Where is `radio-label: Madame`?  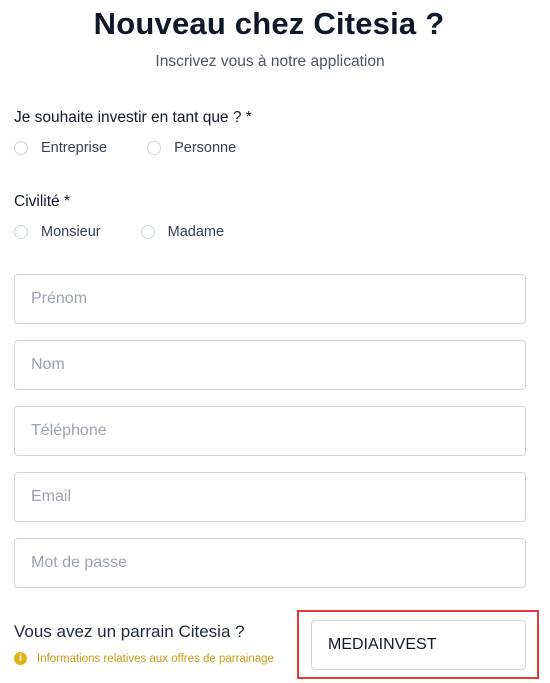 radio-label: Madame is located at coordinates (196, 232).